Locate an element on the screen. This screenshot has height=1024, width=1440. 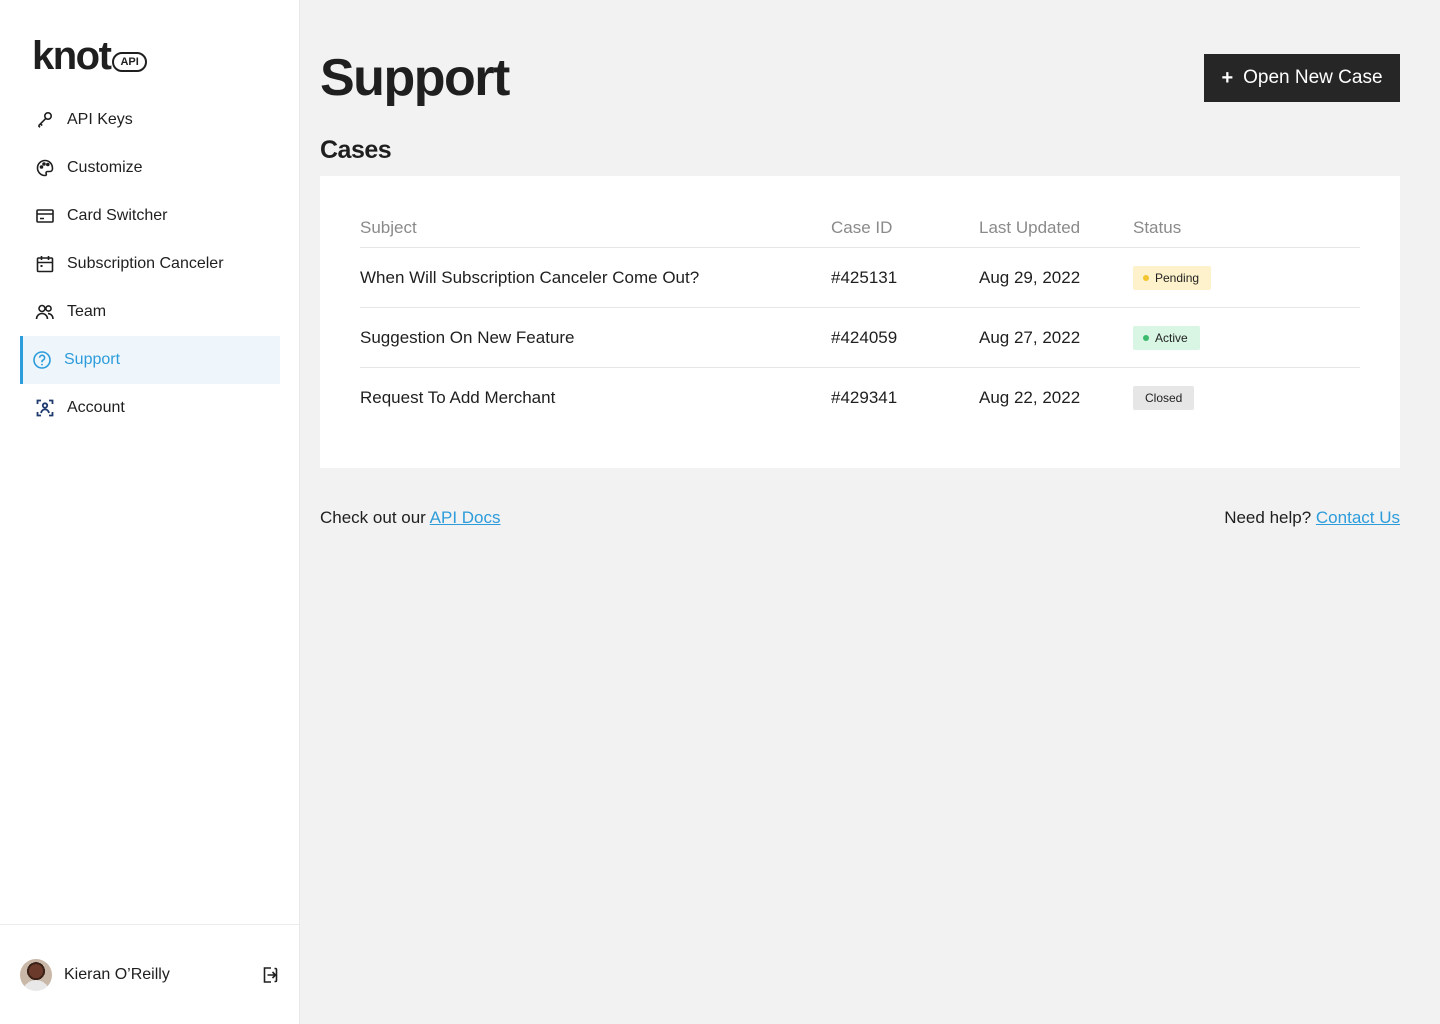
palette-icon is located at coordinates (45, 168).